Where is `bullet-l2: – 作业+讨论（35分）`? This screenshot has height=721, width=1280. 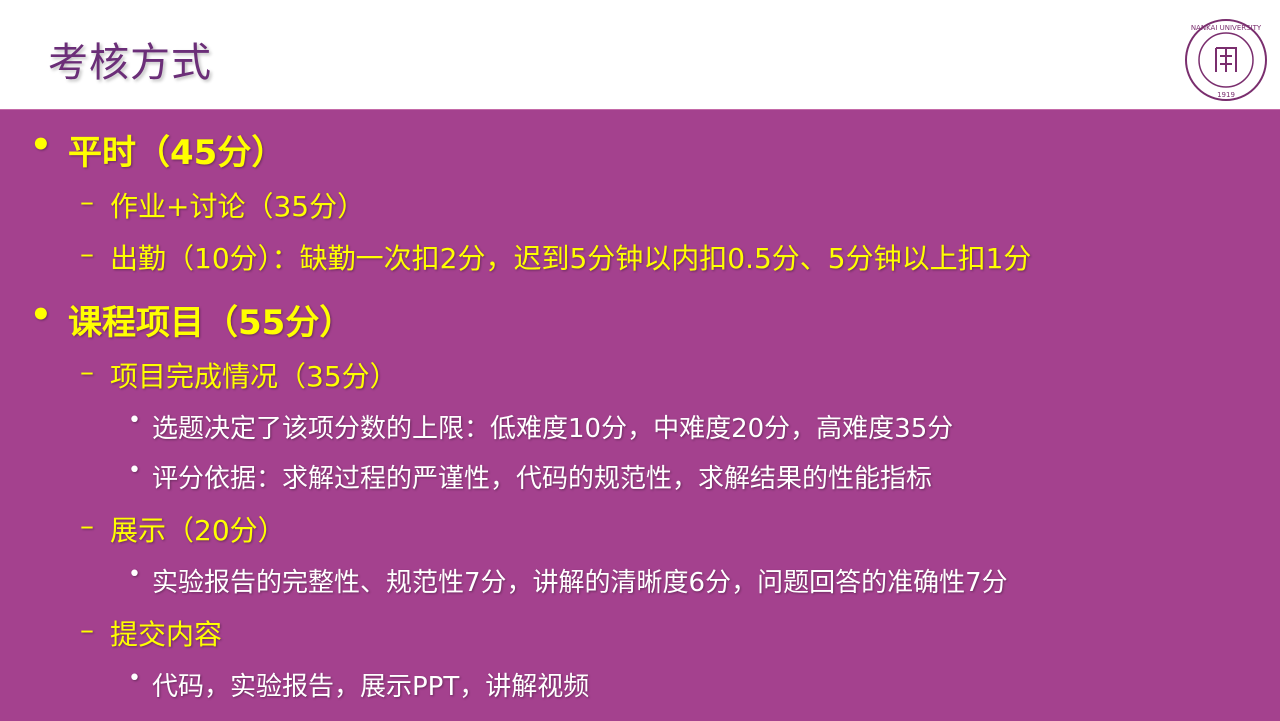
bullet-l2: – 作业+讨论（35分） is located at coordinates (223, 205).